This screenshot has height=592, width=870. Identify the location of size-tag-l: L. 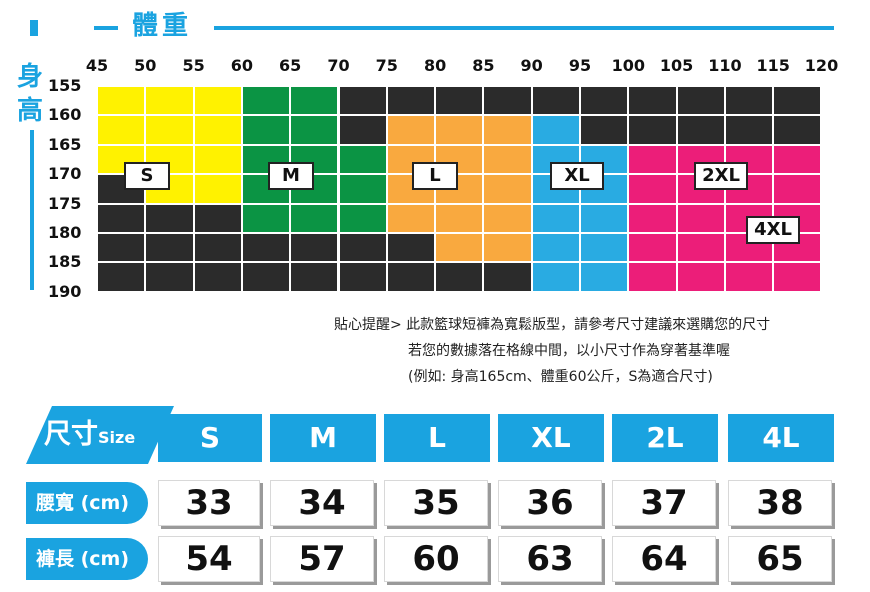
(435, 176).